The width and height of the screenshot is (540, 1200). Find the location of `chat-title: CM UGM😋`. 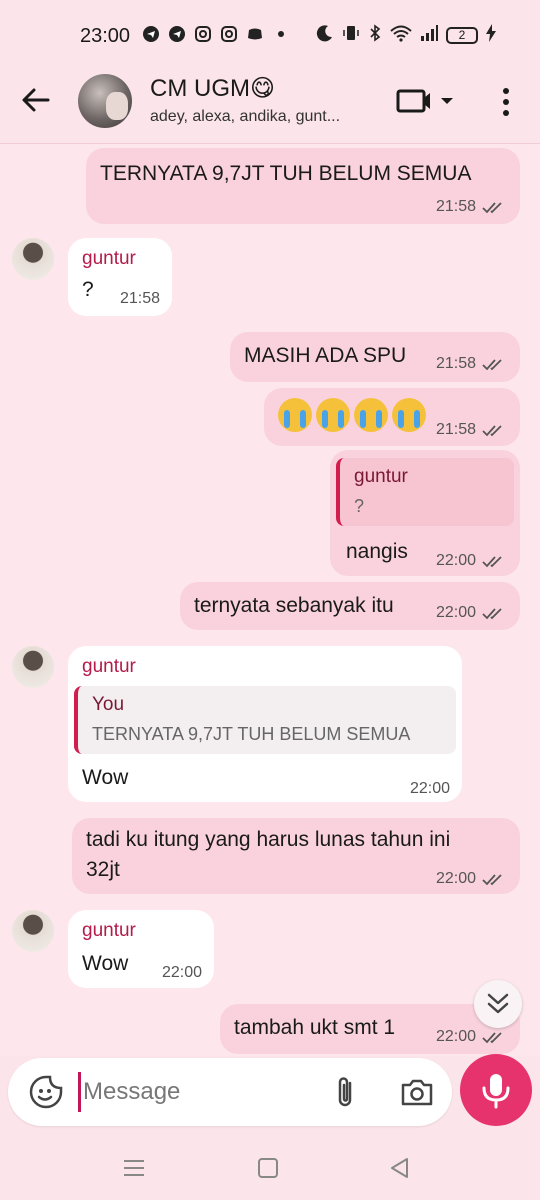

chat-title: CM UGM😋 is located at coordinates (212, 88).